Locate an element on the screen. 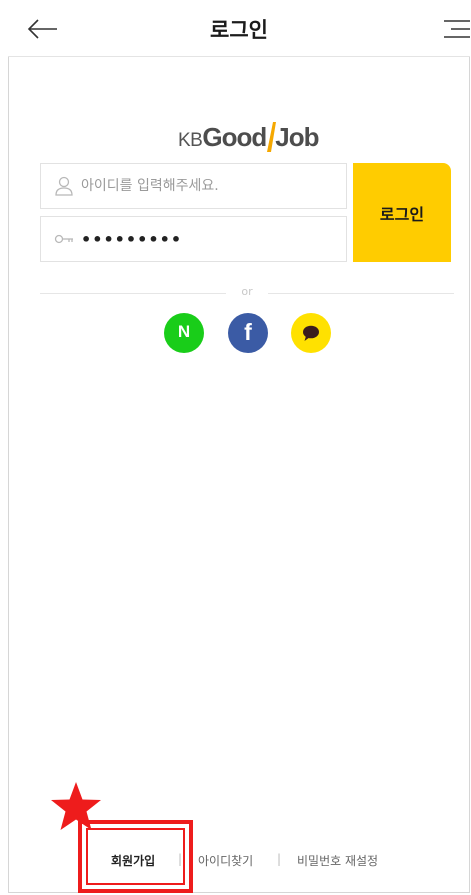  menu-button is located at coordinates (455, 29).